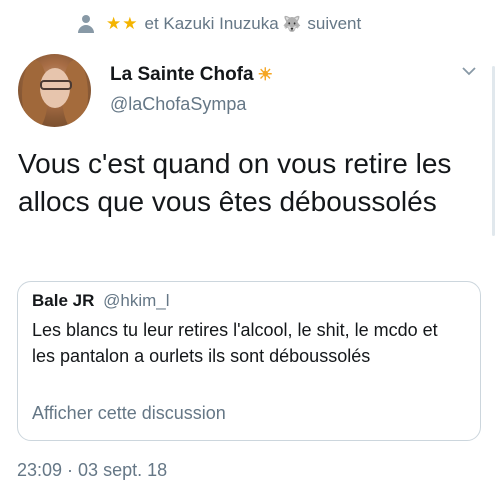 This screenshot has height=500, width=495. I want to click on chevron-down-icon, so click(469, 71).